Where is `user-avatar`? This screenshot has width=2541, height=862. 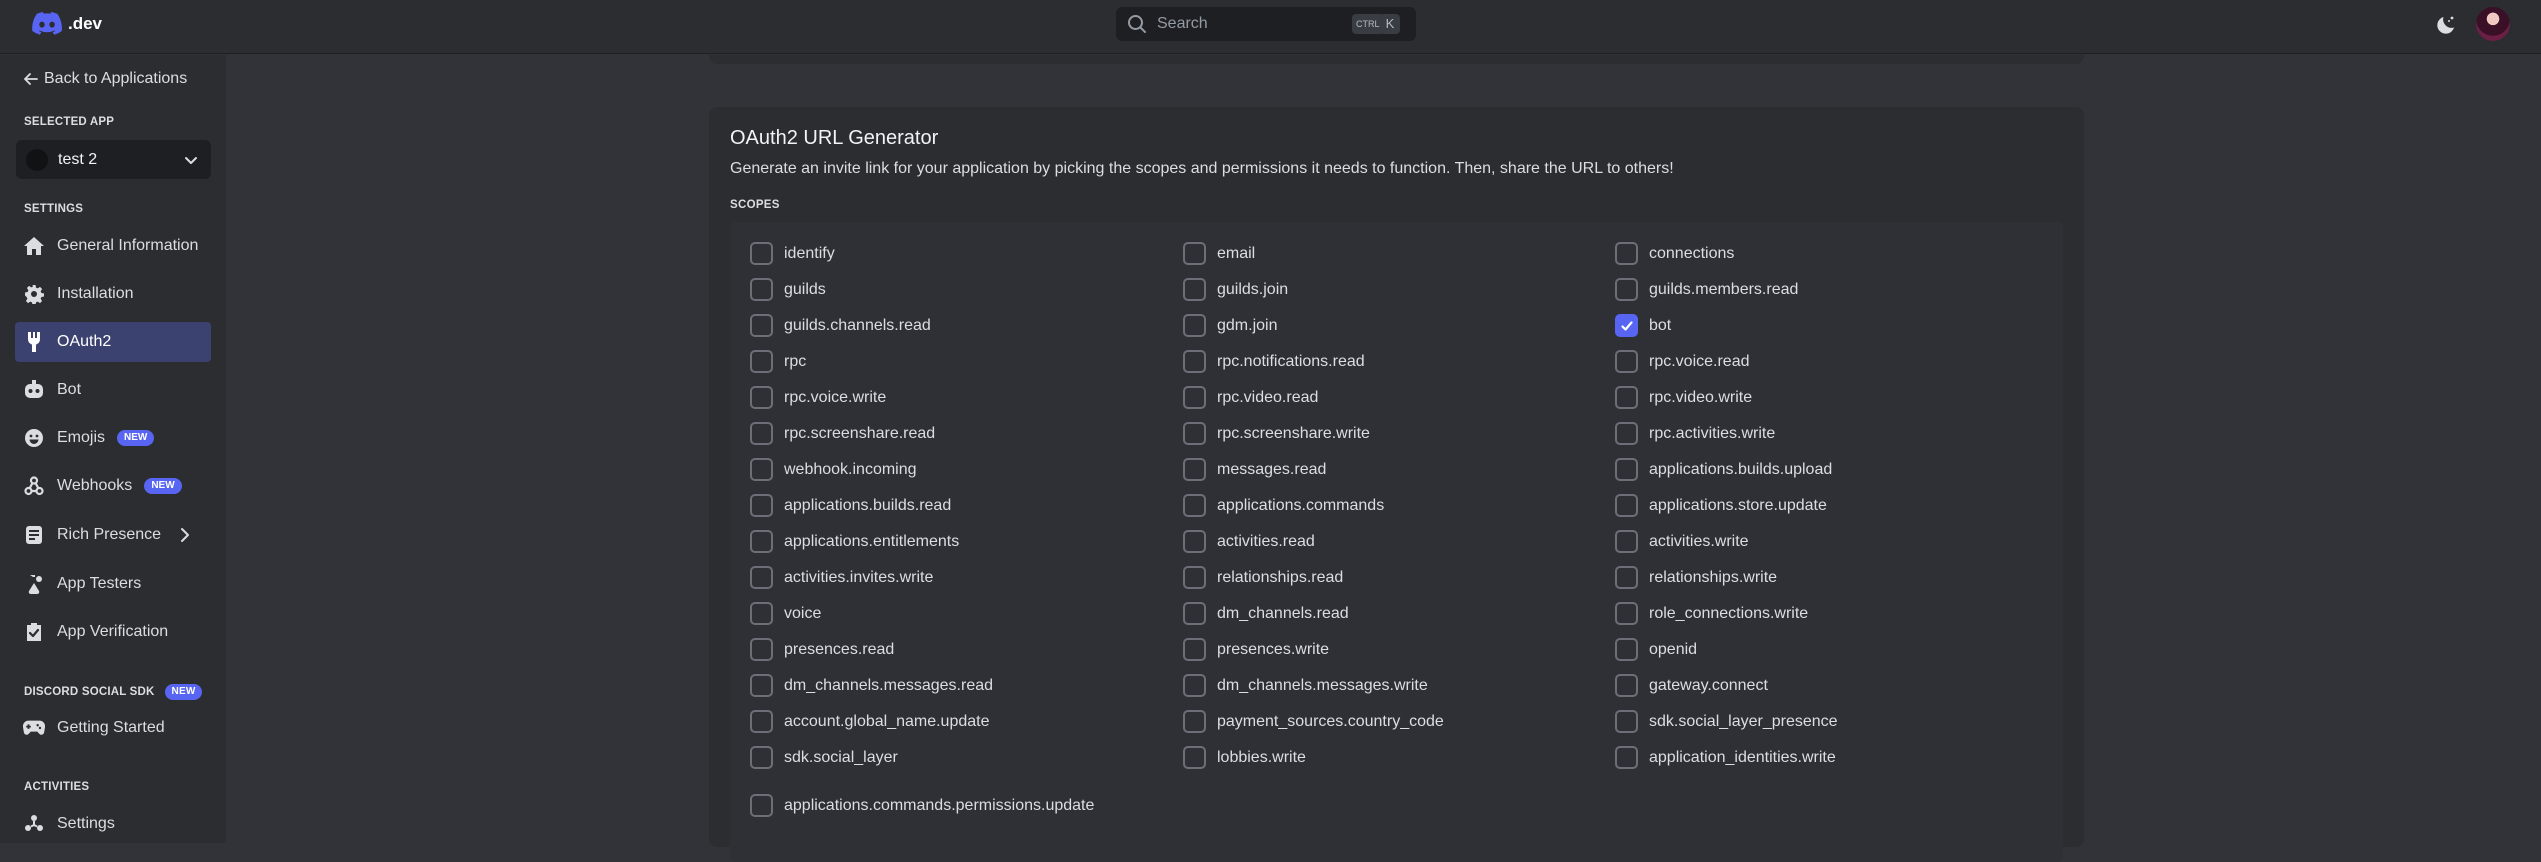
user-avatar is located at coordinates (2493, 24).